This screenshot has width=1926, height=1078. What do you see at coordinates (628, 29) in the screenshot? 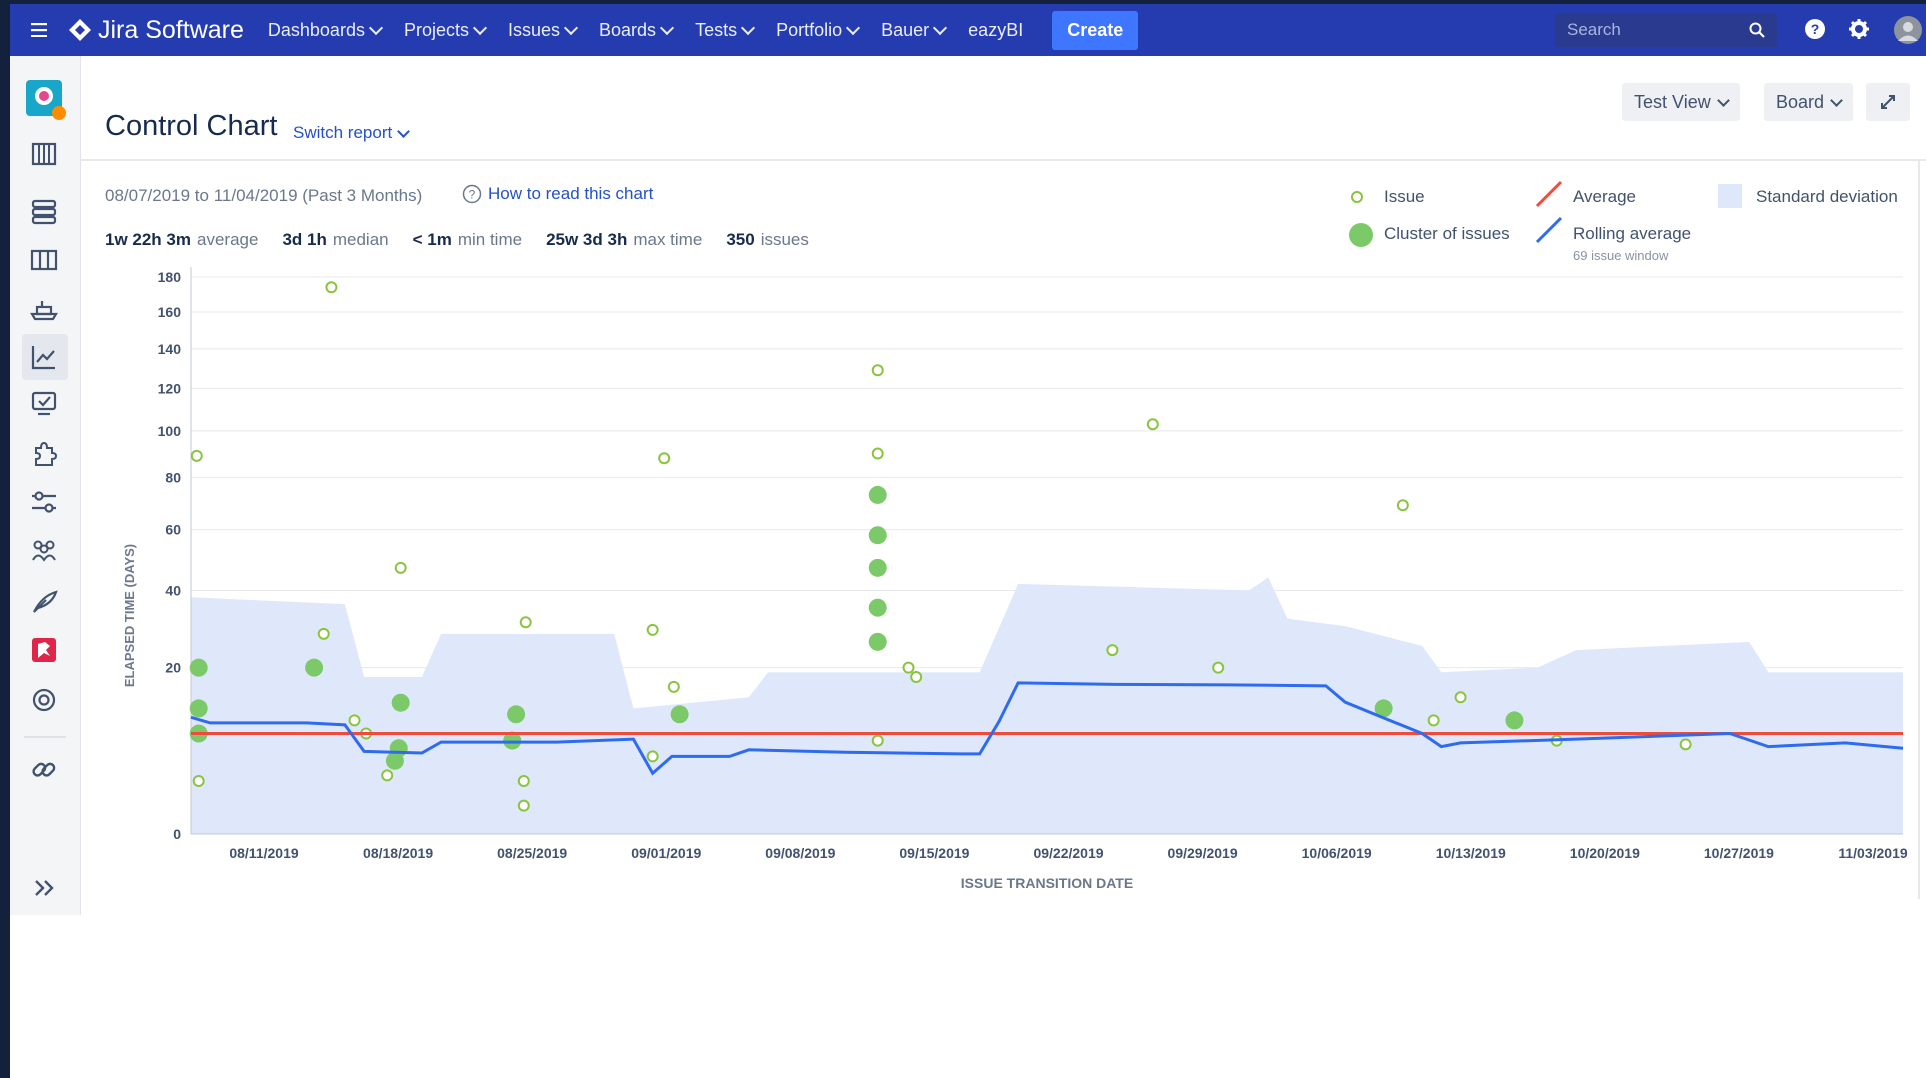
I see `nav-label: Boards` at bounding box center [628, 29].